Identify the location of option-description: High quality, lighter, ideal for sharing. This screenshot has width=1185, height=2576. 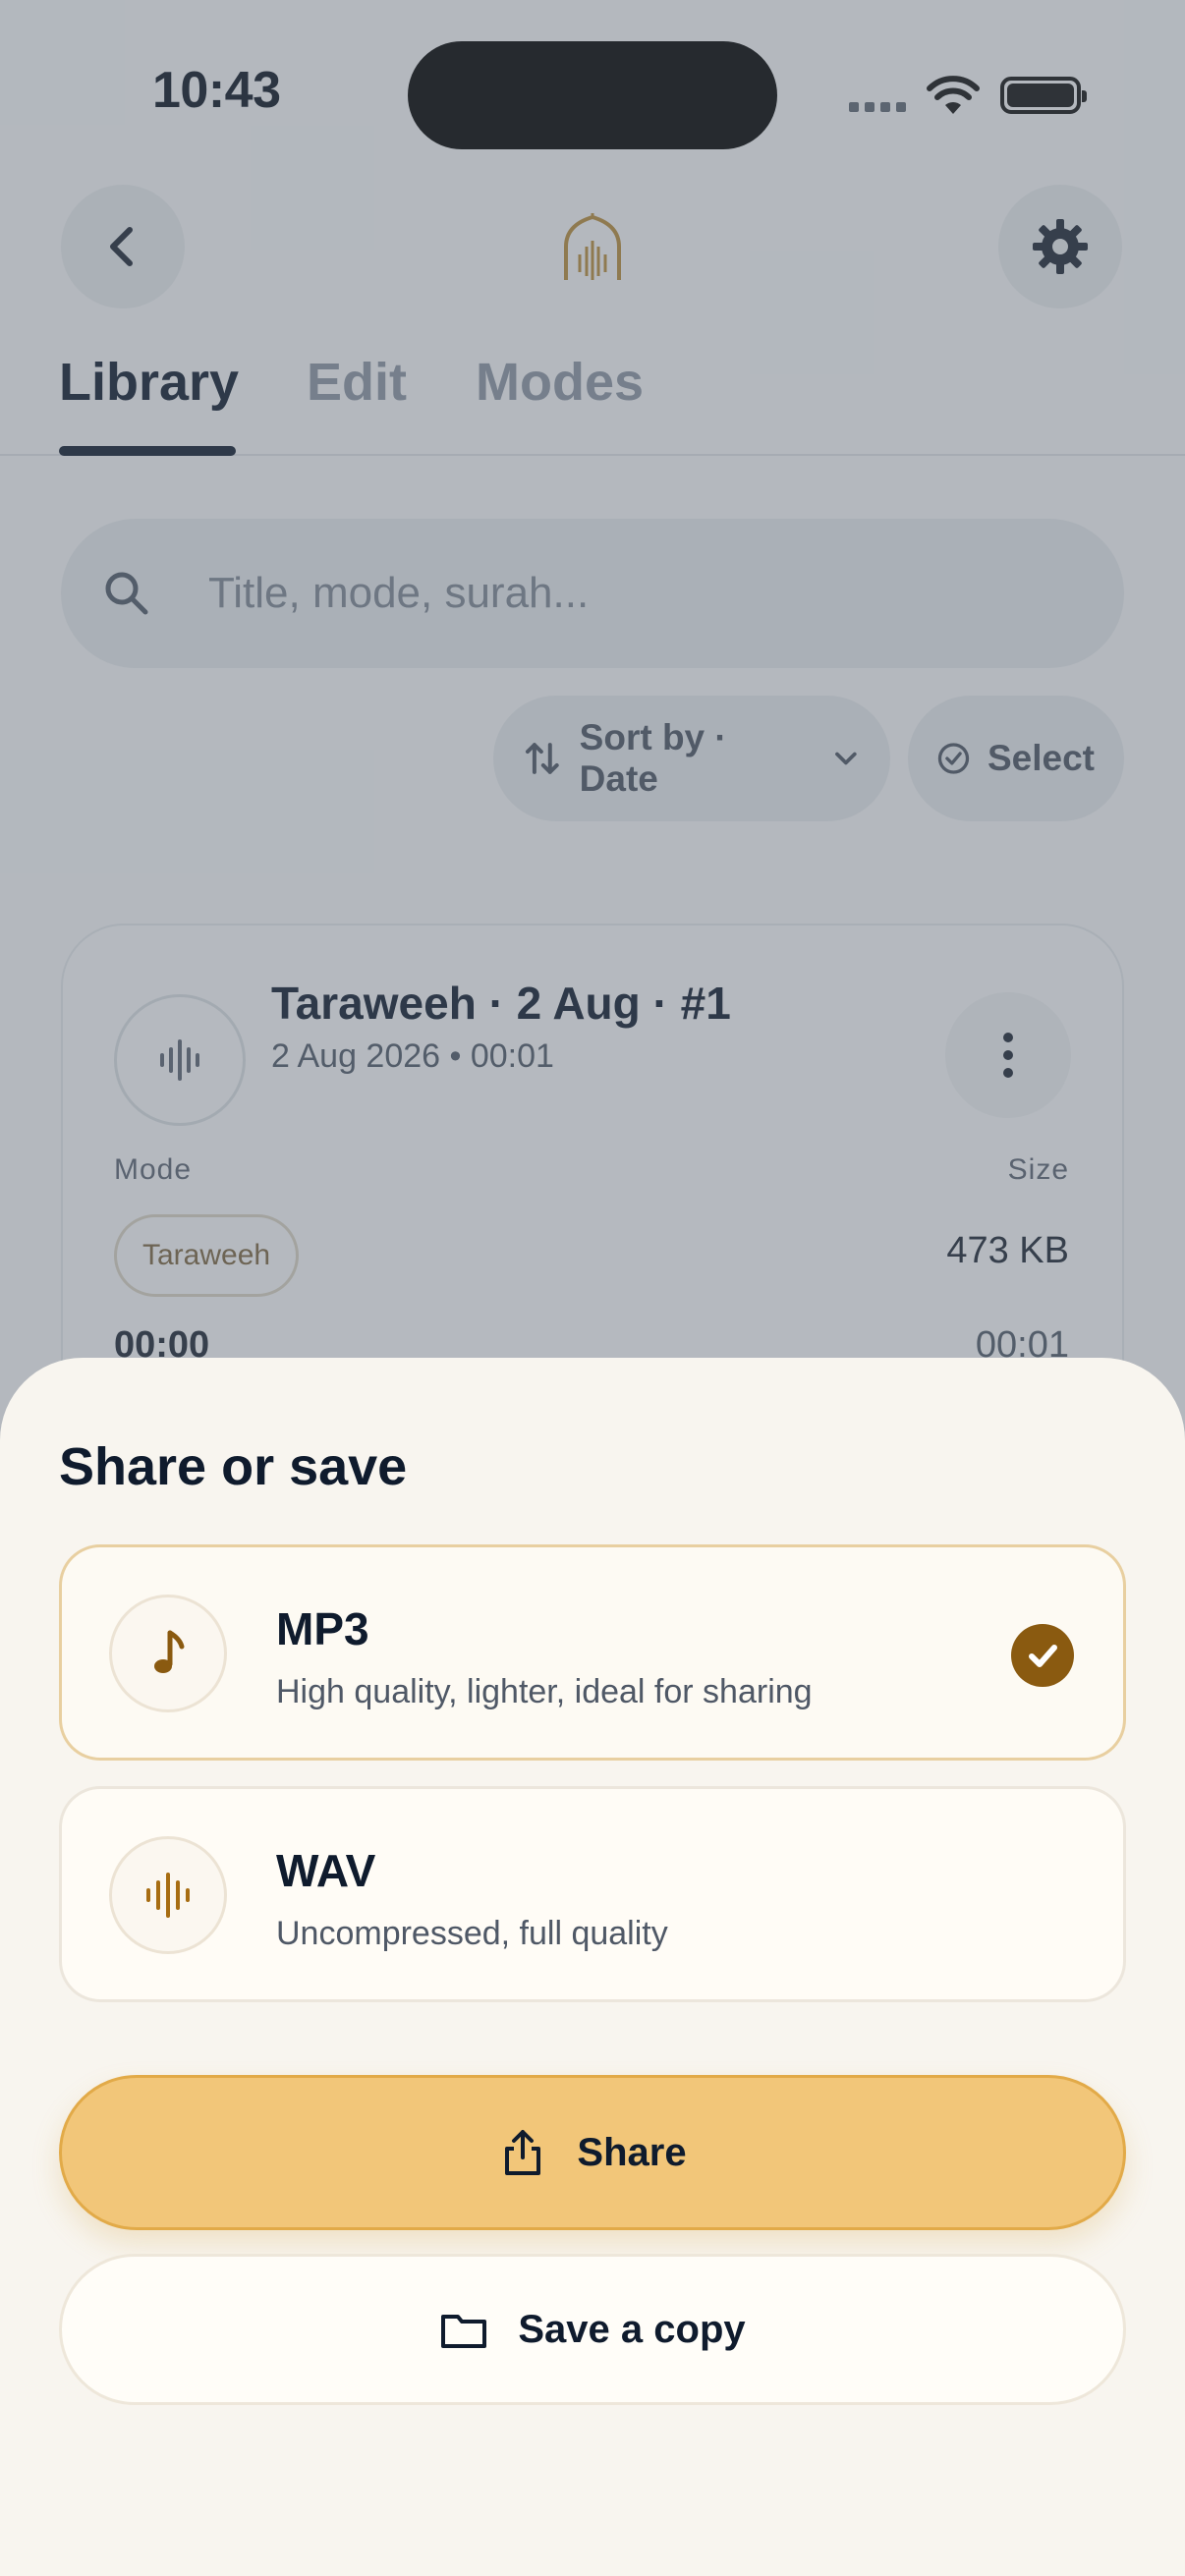
(544, 1691).